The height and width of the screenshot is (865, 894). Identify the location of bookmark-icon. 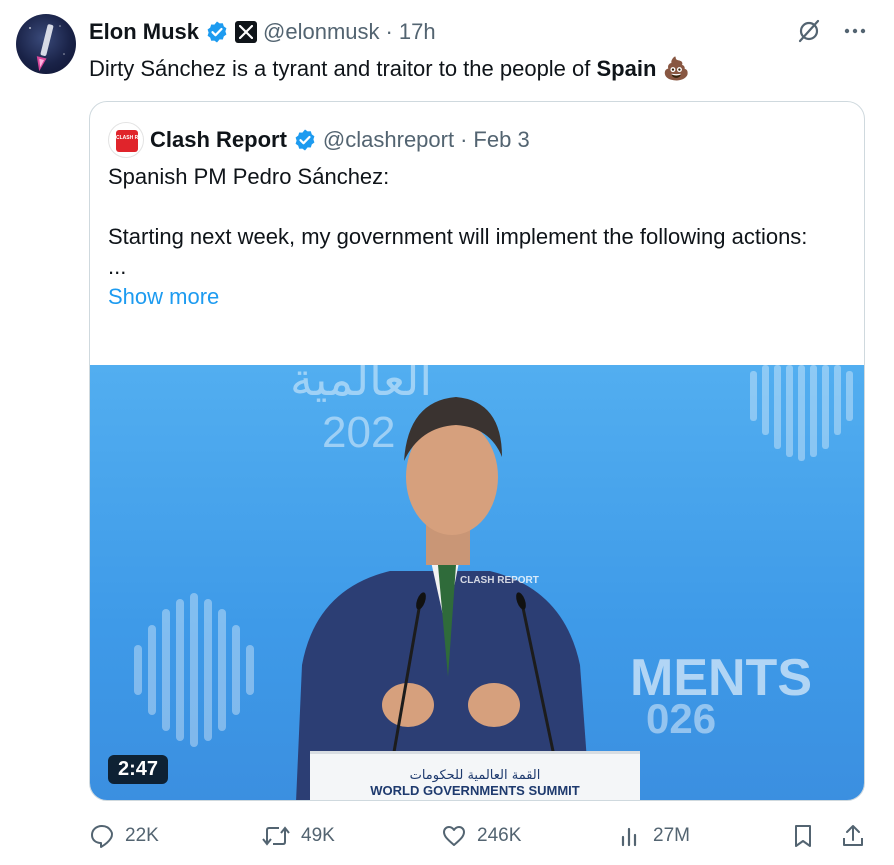
(803, 836).